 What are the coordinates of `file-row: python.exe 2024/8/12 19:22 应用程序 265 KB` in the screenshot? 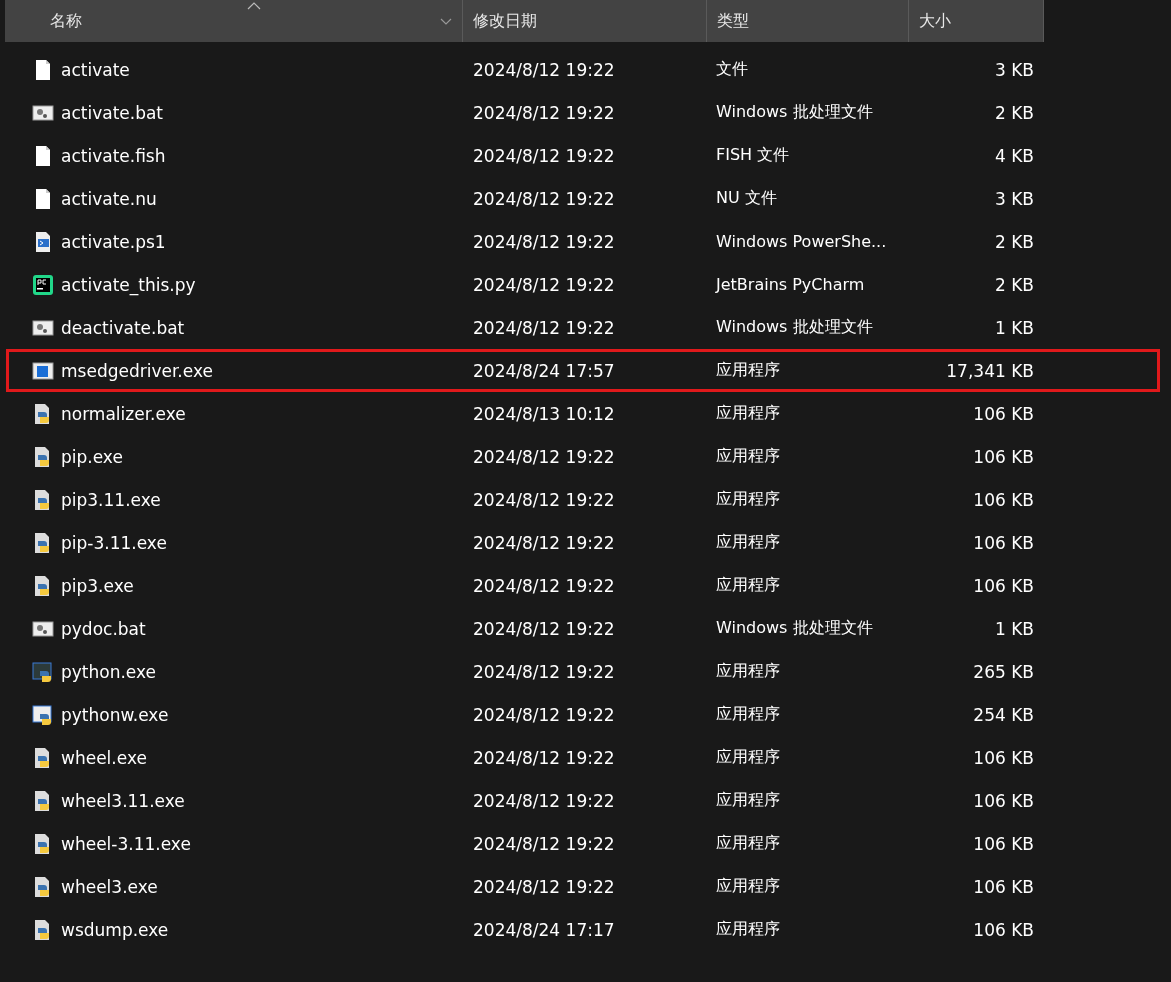 It's located at (583, 671).